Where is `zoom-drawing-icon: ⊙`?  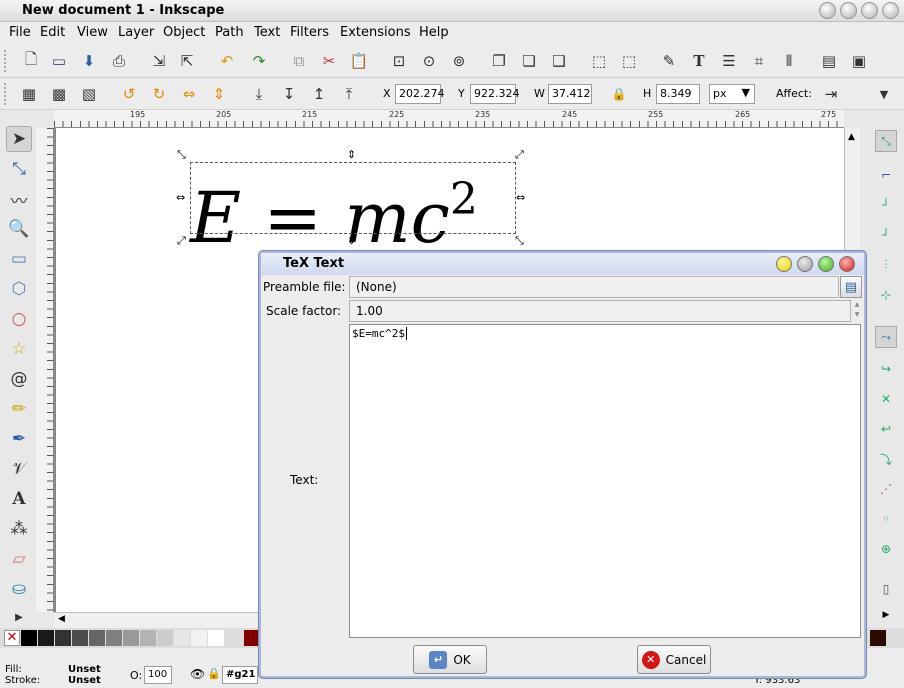
zoom-drawing-icon: ⊙ is located at coordinates (429, 61).